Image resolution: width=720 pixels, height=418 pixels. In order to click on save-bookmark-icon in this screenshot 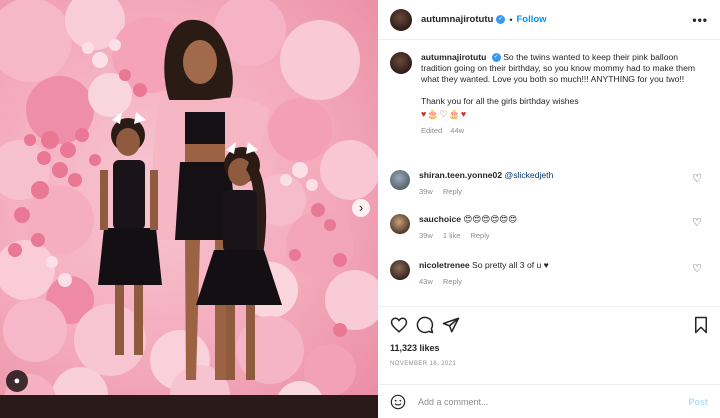, I will do `click(701, 325)`.